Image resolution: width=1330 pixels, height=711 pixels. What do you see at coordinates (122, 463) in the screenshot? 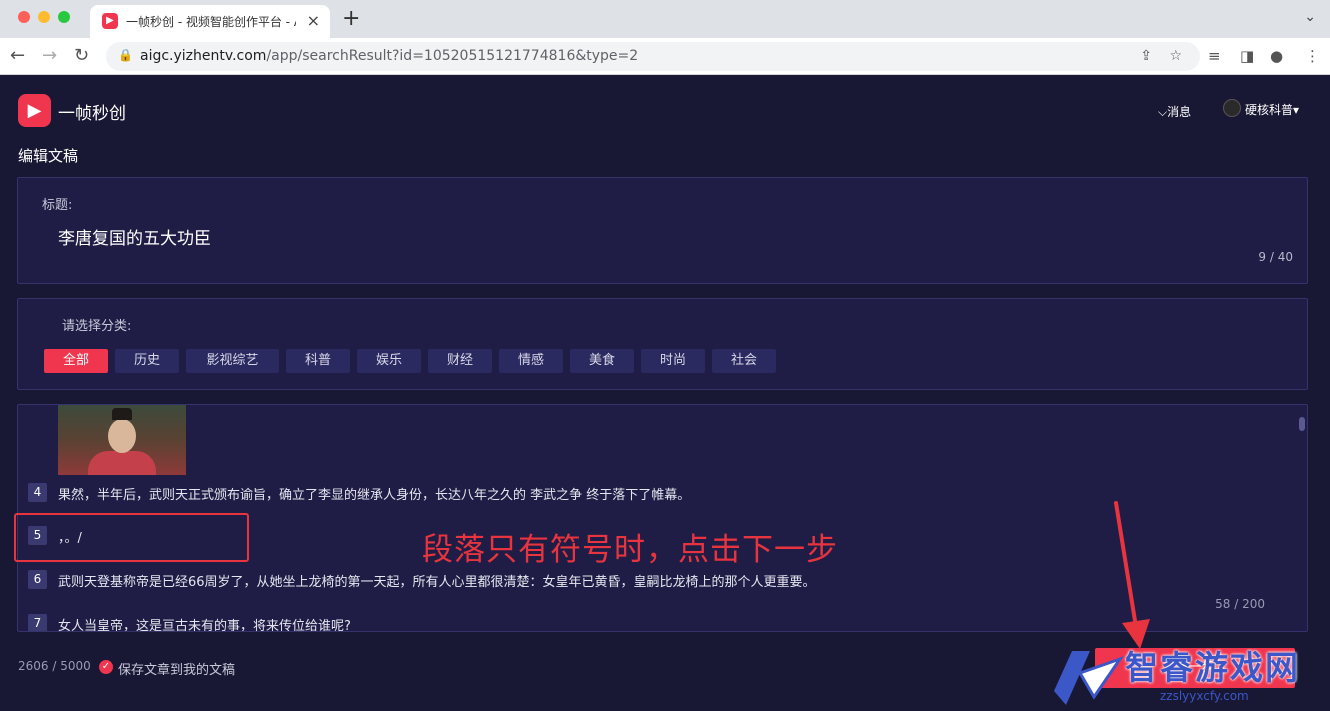
I see `thumbnail-figure-body` at bounding box center [122, 463].